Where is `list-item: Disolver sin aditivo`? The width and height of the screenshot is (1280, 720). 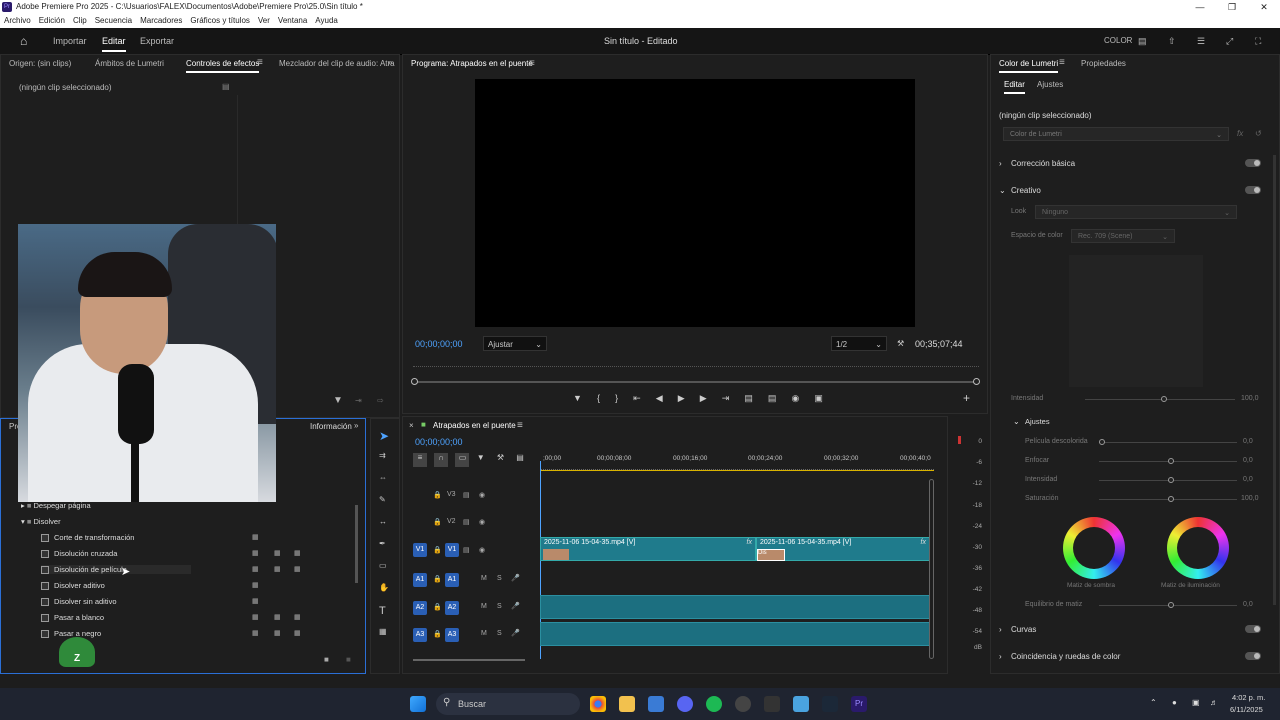
list-item: Disolver sin aditivo is located at coordinates (79, 602).